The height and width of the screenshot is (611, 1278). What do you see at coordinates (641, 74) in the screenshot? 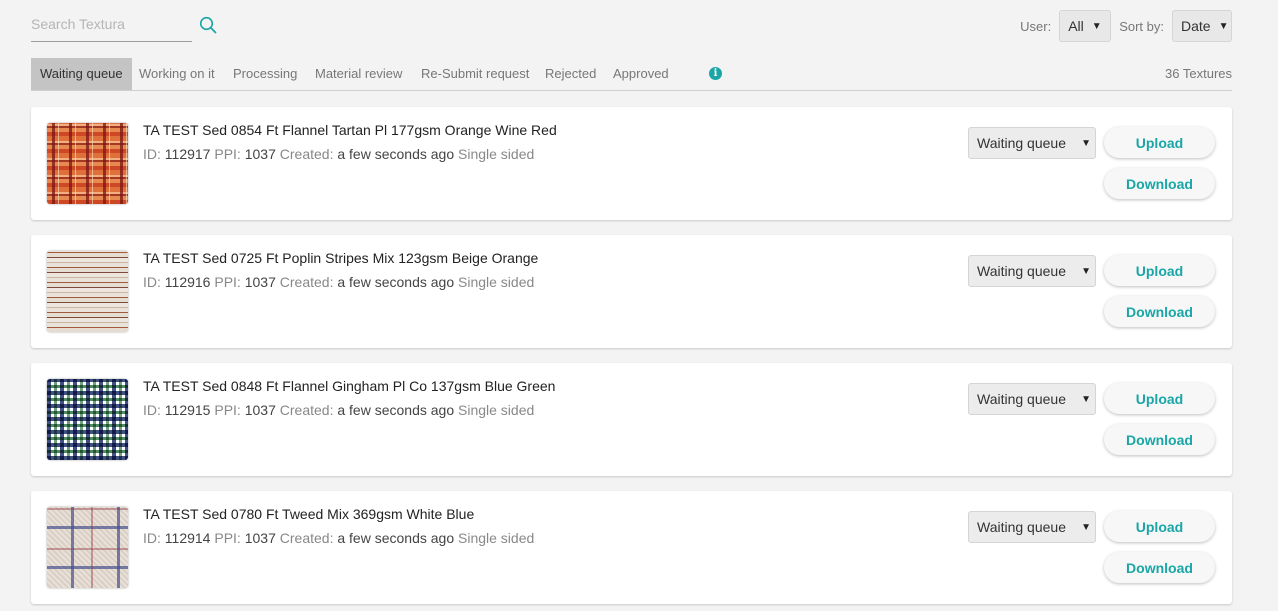
I see `tab-approved: Approved` at bounding box center [641, 74].